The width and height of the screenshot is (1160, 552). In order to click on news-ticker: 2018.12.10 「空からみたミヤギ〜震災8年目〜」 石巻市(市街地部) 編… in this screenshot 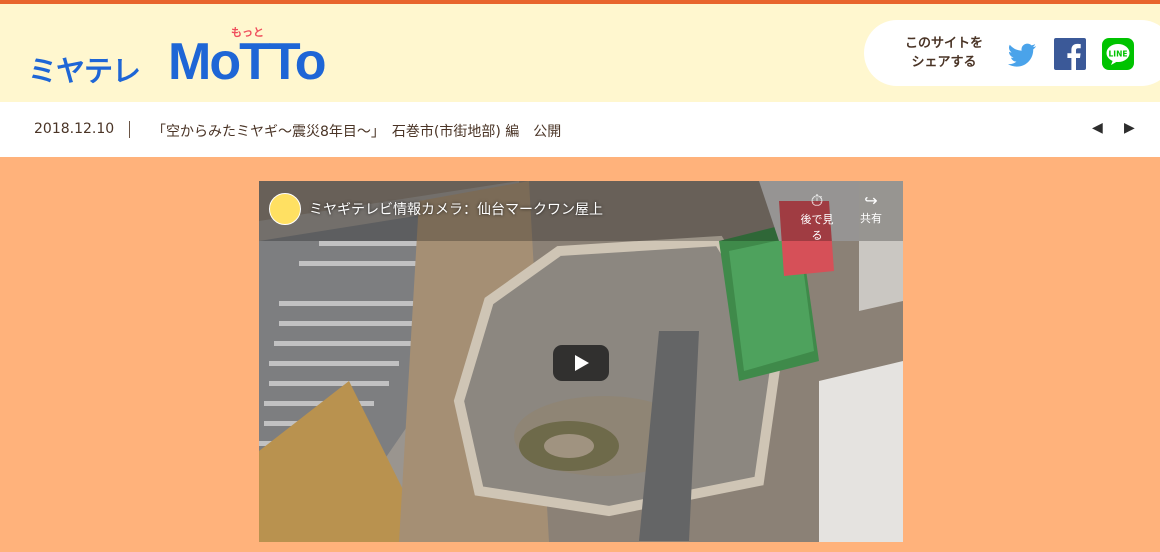, I will do `click(580, 129)`.